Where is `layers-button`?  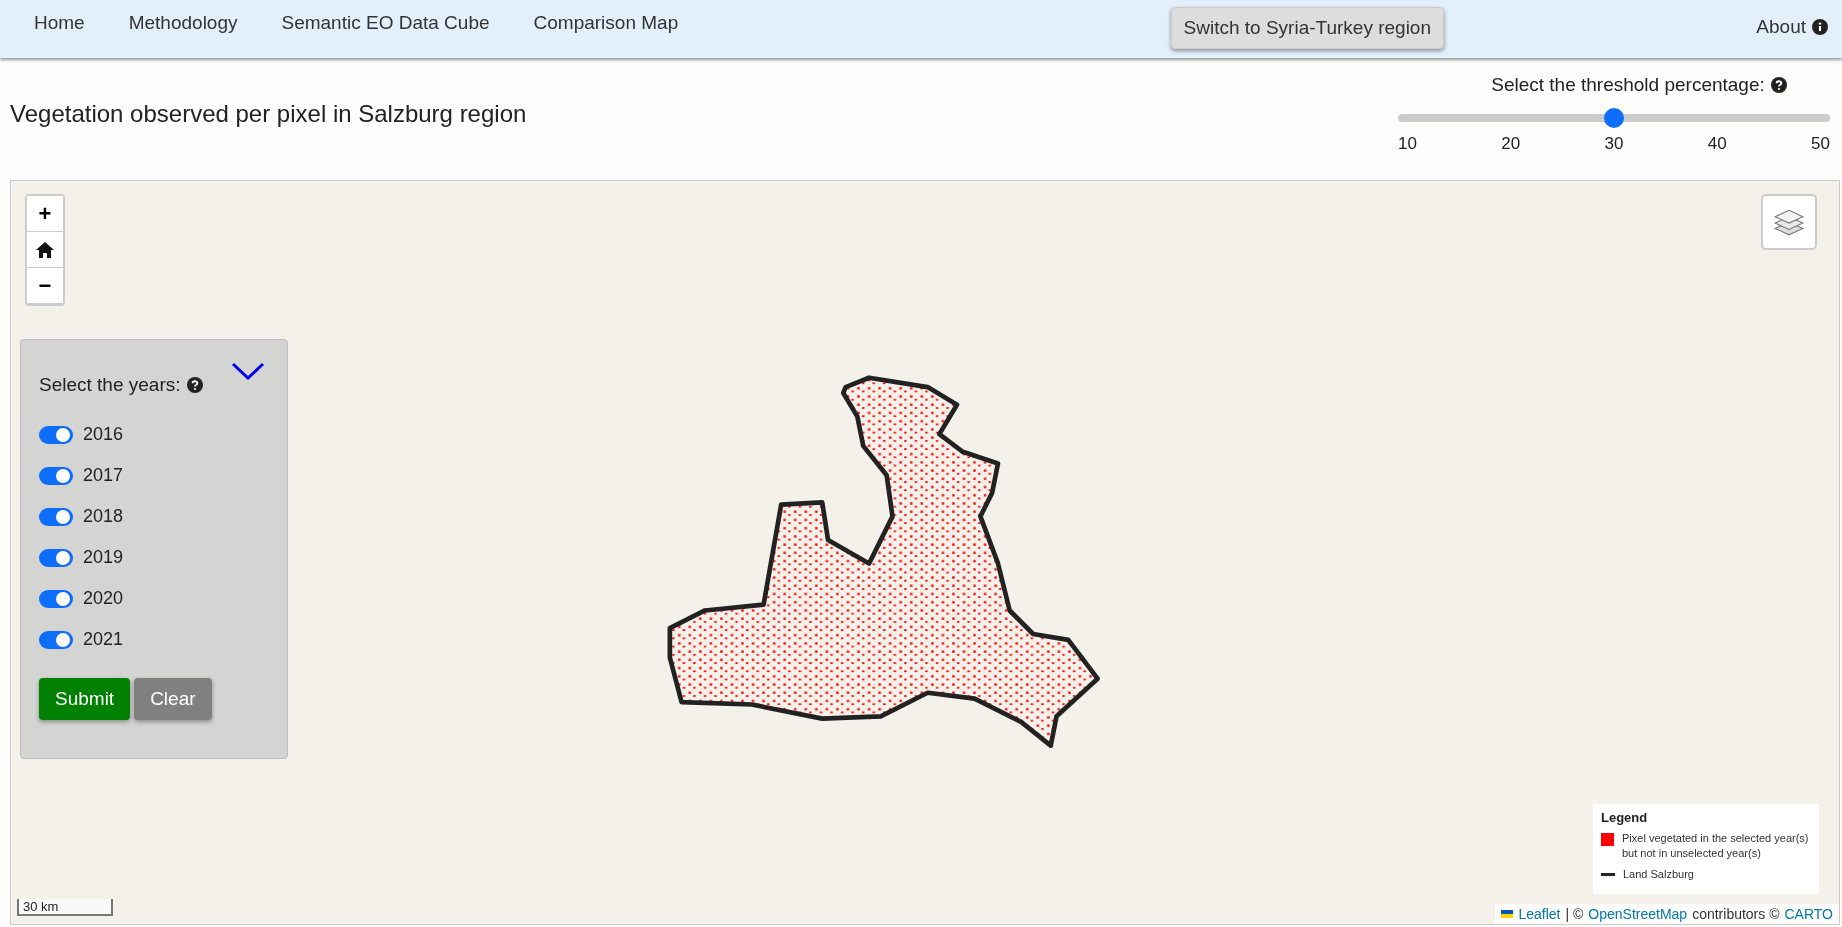 layers-button is located at coordinates (1789, 222).